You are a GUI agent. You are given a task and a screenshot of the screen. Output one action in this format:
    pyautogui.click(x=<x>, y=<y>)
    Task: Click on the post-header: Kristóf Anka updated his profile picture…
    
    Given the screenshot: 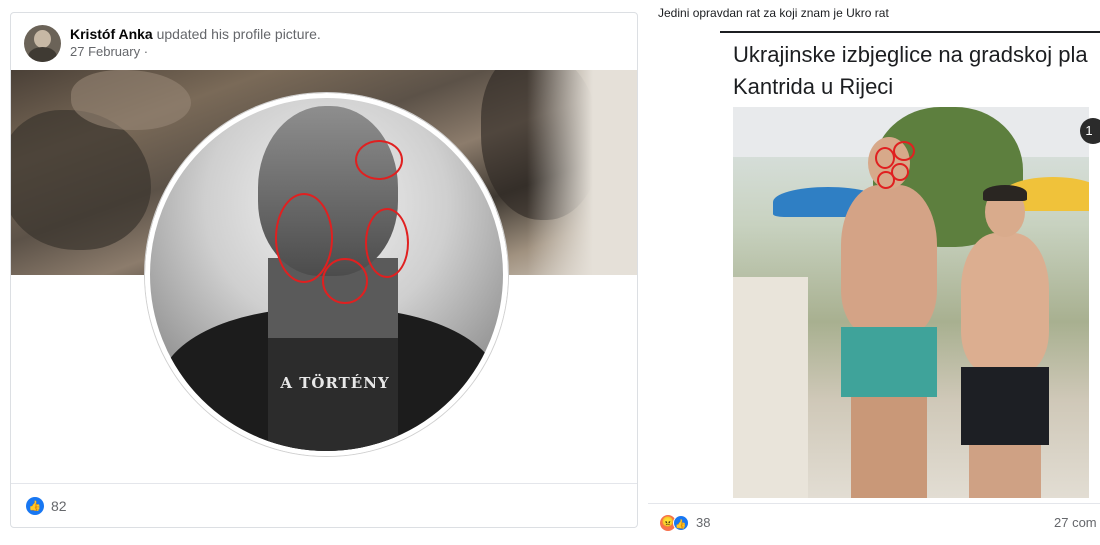 What is the action you would take?
    pyautogui.click(x=172, y=43)
    